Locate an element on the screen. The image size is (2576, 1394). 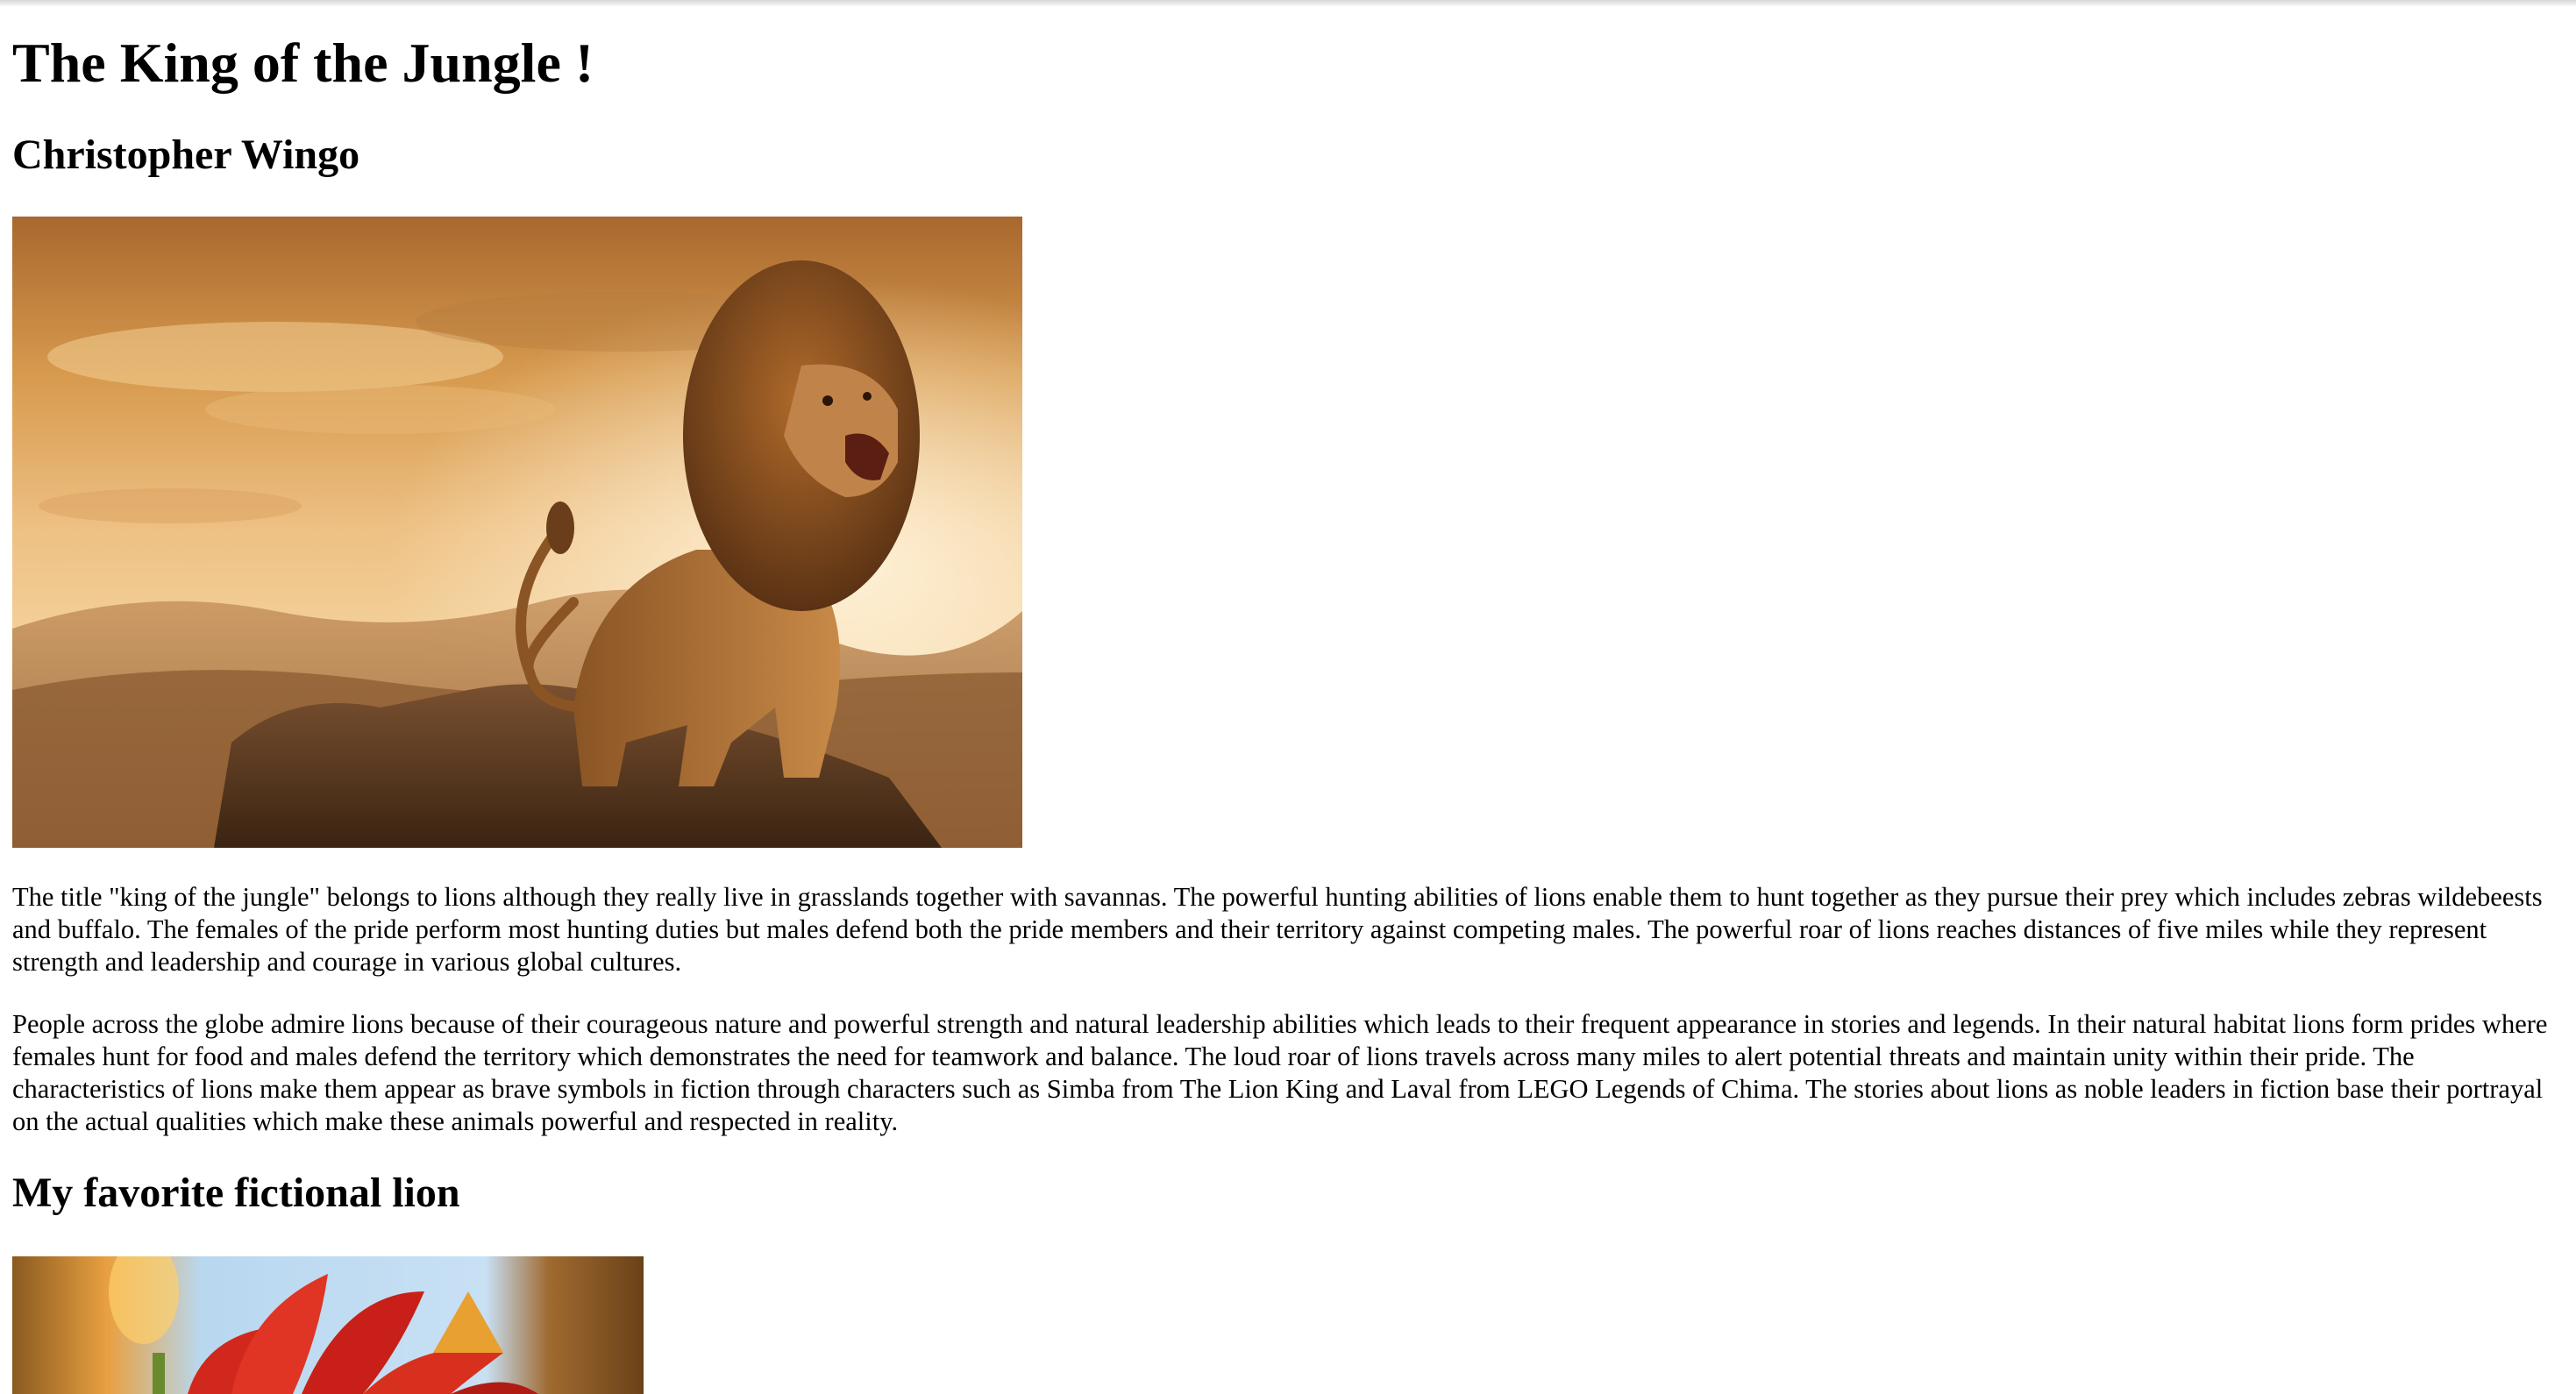
page-title: The King of the Jungle ! is located at coordinates (303, 63).